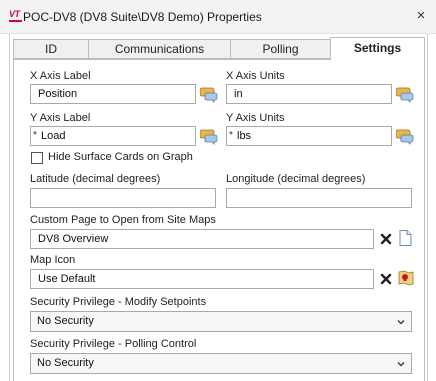 This screenshot has height=381, width=436. I want to click on app-logo-icon: VT, so click(16, 16).